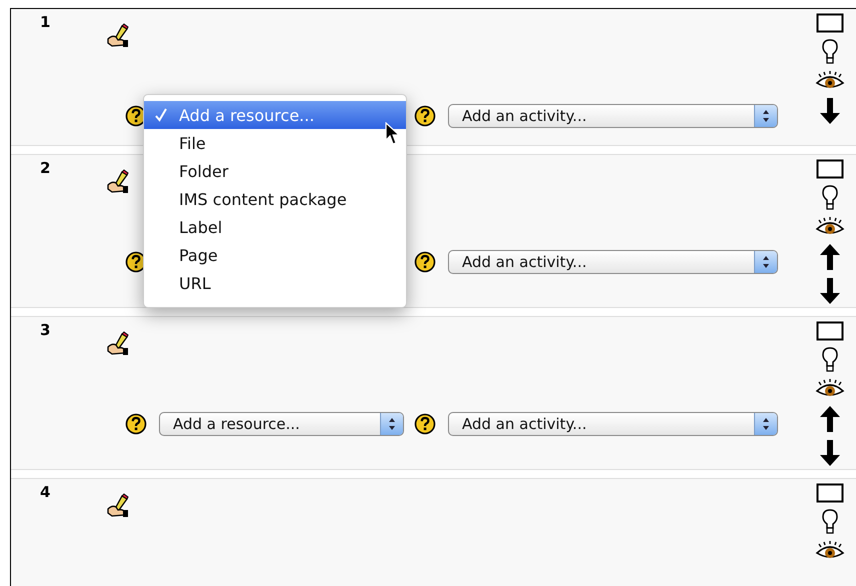  I want to click on section-number: 4, so click(45, 492).